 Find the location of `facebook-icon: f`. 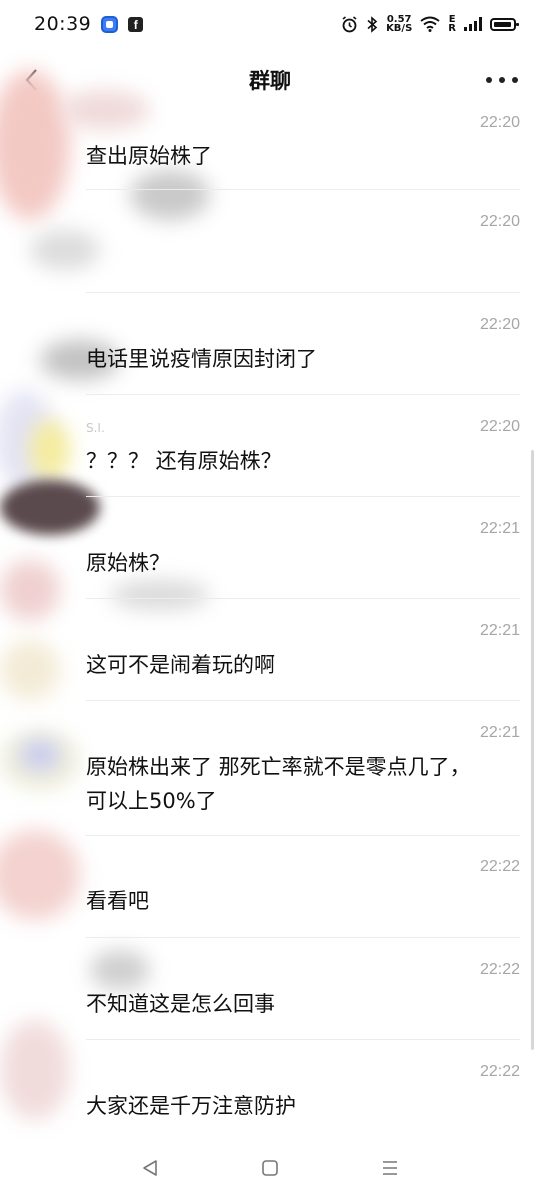

facebook-icon: f is located at coordinates (136, 24).